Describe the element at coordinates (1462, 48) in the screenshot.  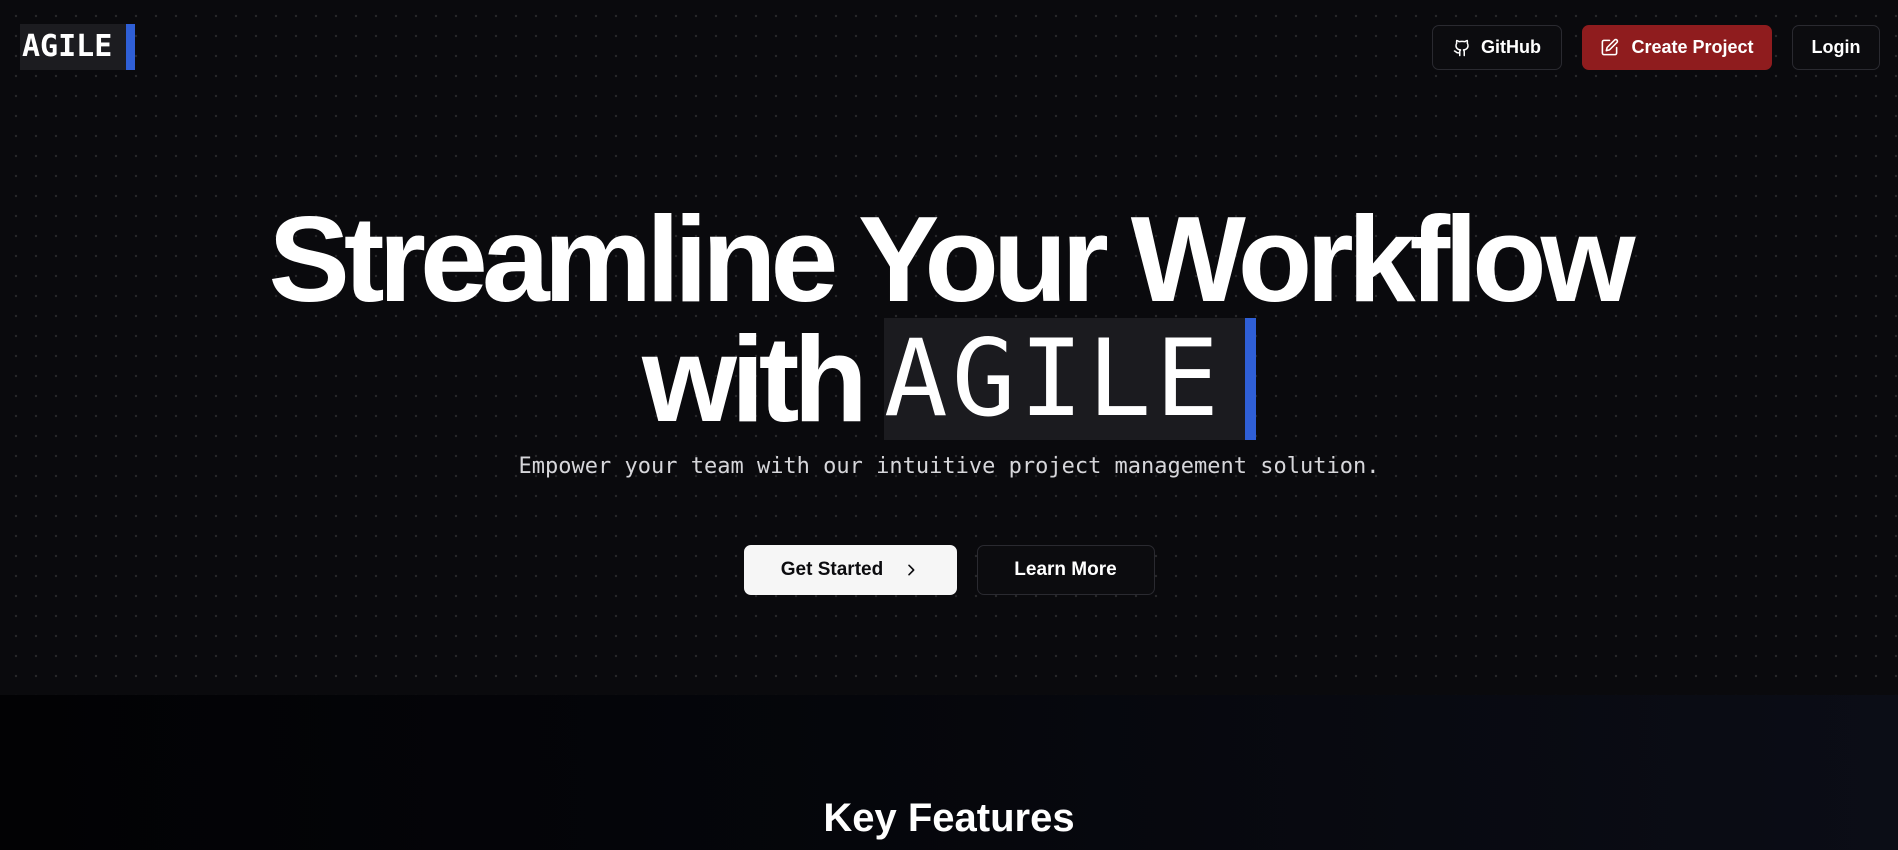
I see `github-icon` at that location.